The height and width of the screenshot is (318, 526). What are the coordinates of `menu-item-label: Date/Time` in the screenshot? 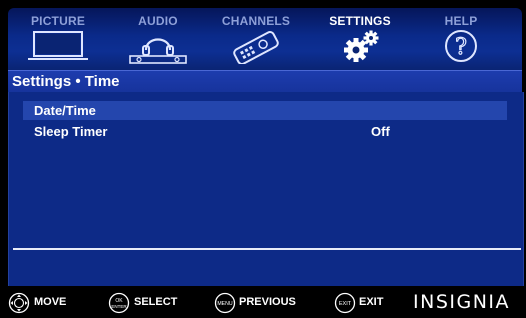 It's located at (65, 110).